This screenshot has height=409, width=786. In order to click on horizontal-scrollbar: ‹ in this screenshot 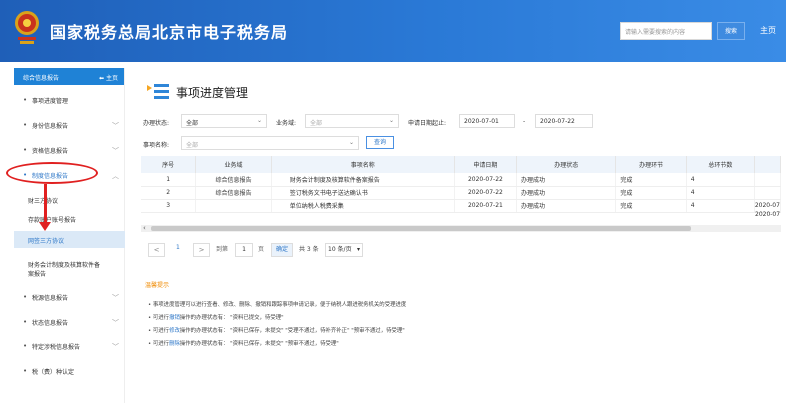, I will do `click(461, 228)`.